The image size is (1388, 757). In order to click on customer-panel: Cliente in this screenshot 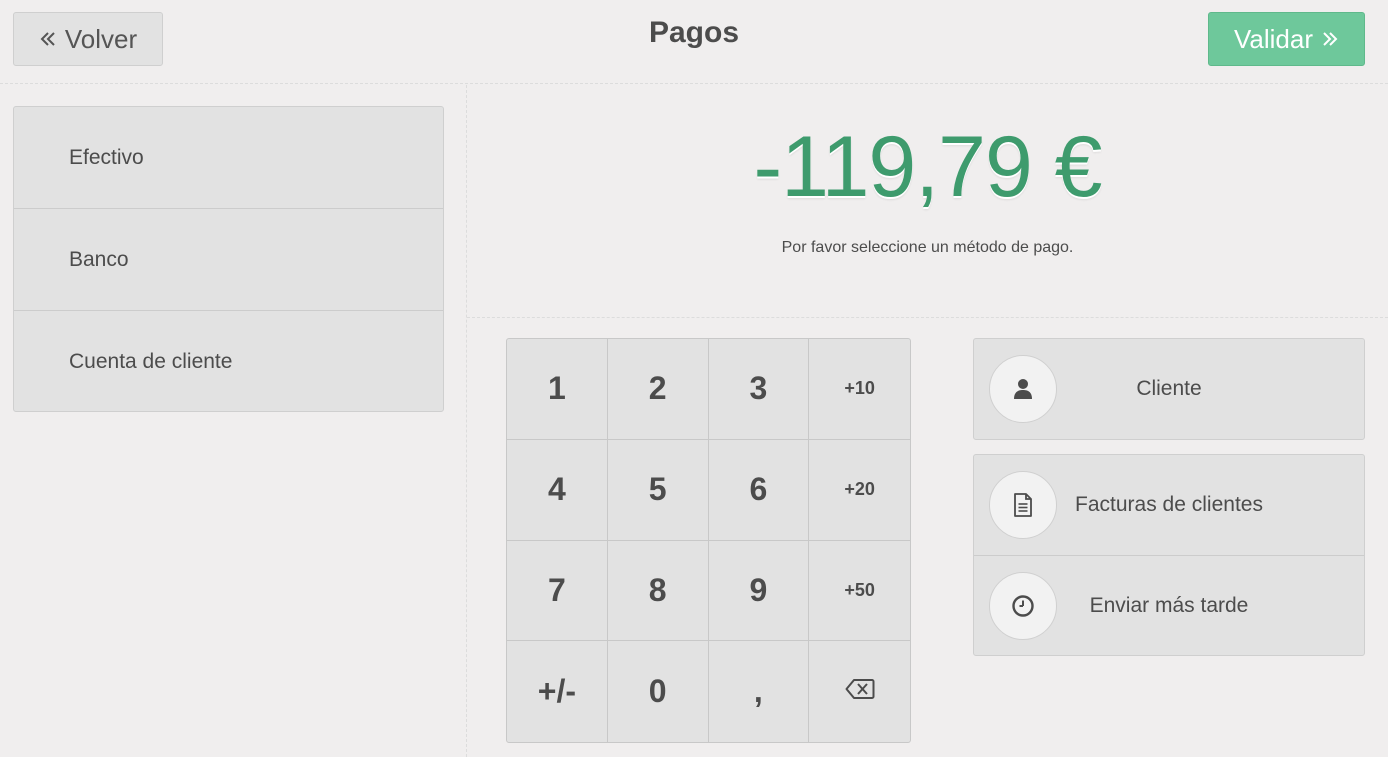, I will do `click(1169, 389)`.